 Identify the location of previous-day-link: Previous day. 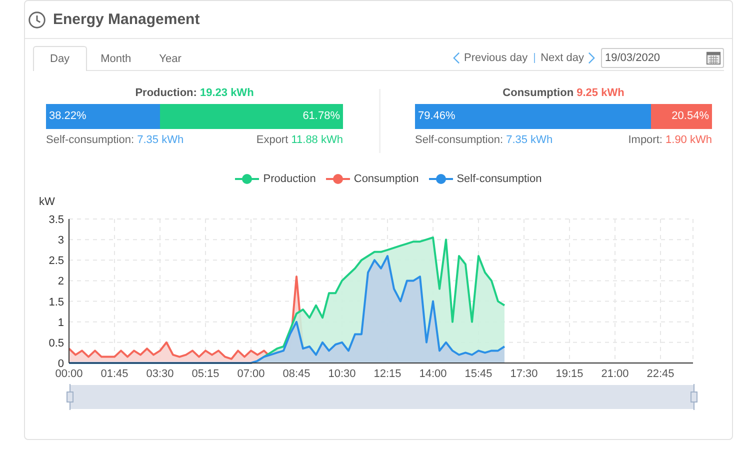
(490, 58).